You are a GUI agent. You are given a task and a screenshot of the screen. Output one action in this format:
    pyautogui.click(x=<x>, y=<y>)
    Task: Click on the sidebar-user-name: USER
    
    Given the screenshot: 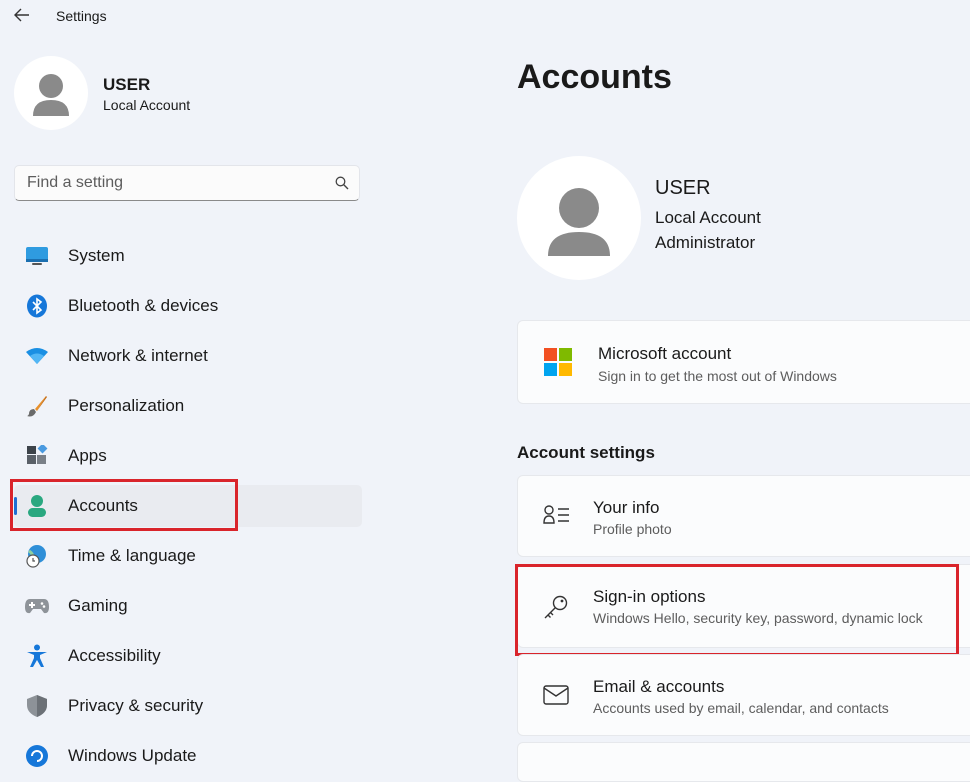 What is the action you would take?
    pyautogui.click(x=127, y=84)
    